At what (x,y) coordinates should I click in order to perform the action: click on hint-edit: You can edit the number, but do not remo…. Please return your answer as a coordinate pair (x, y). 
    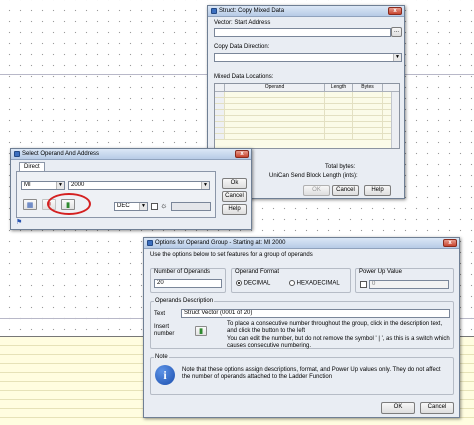
    Looking at the image, I should click on (338, 342).